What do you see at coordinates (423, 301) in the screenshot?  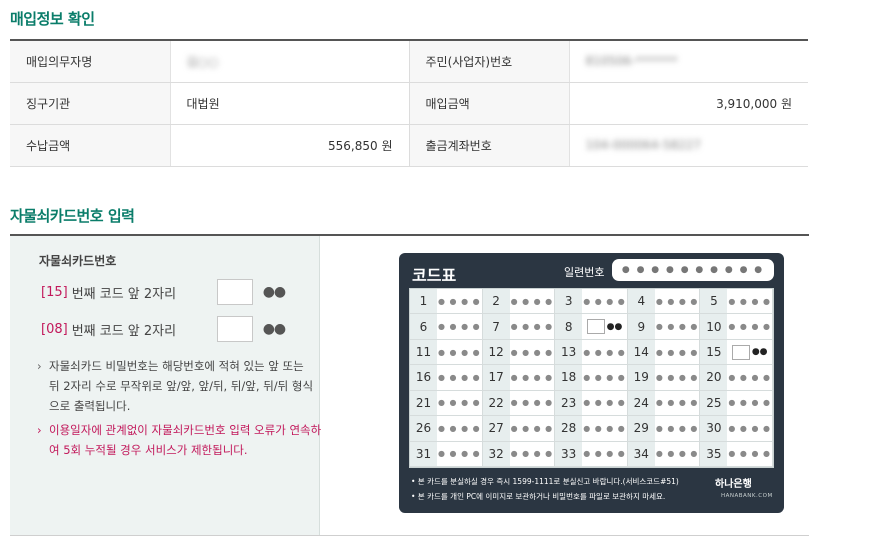 I see `code-cell-number: 1` at bounding box center [423, 301].